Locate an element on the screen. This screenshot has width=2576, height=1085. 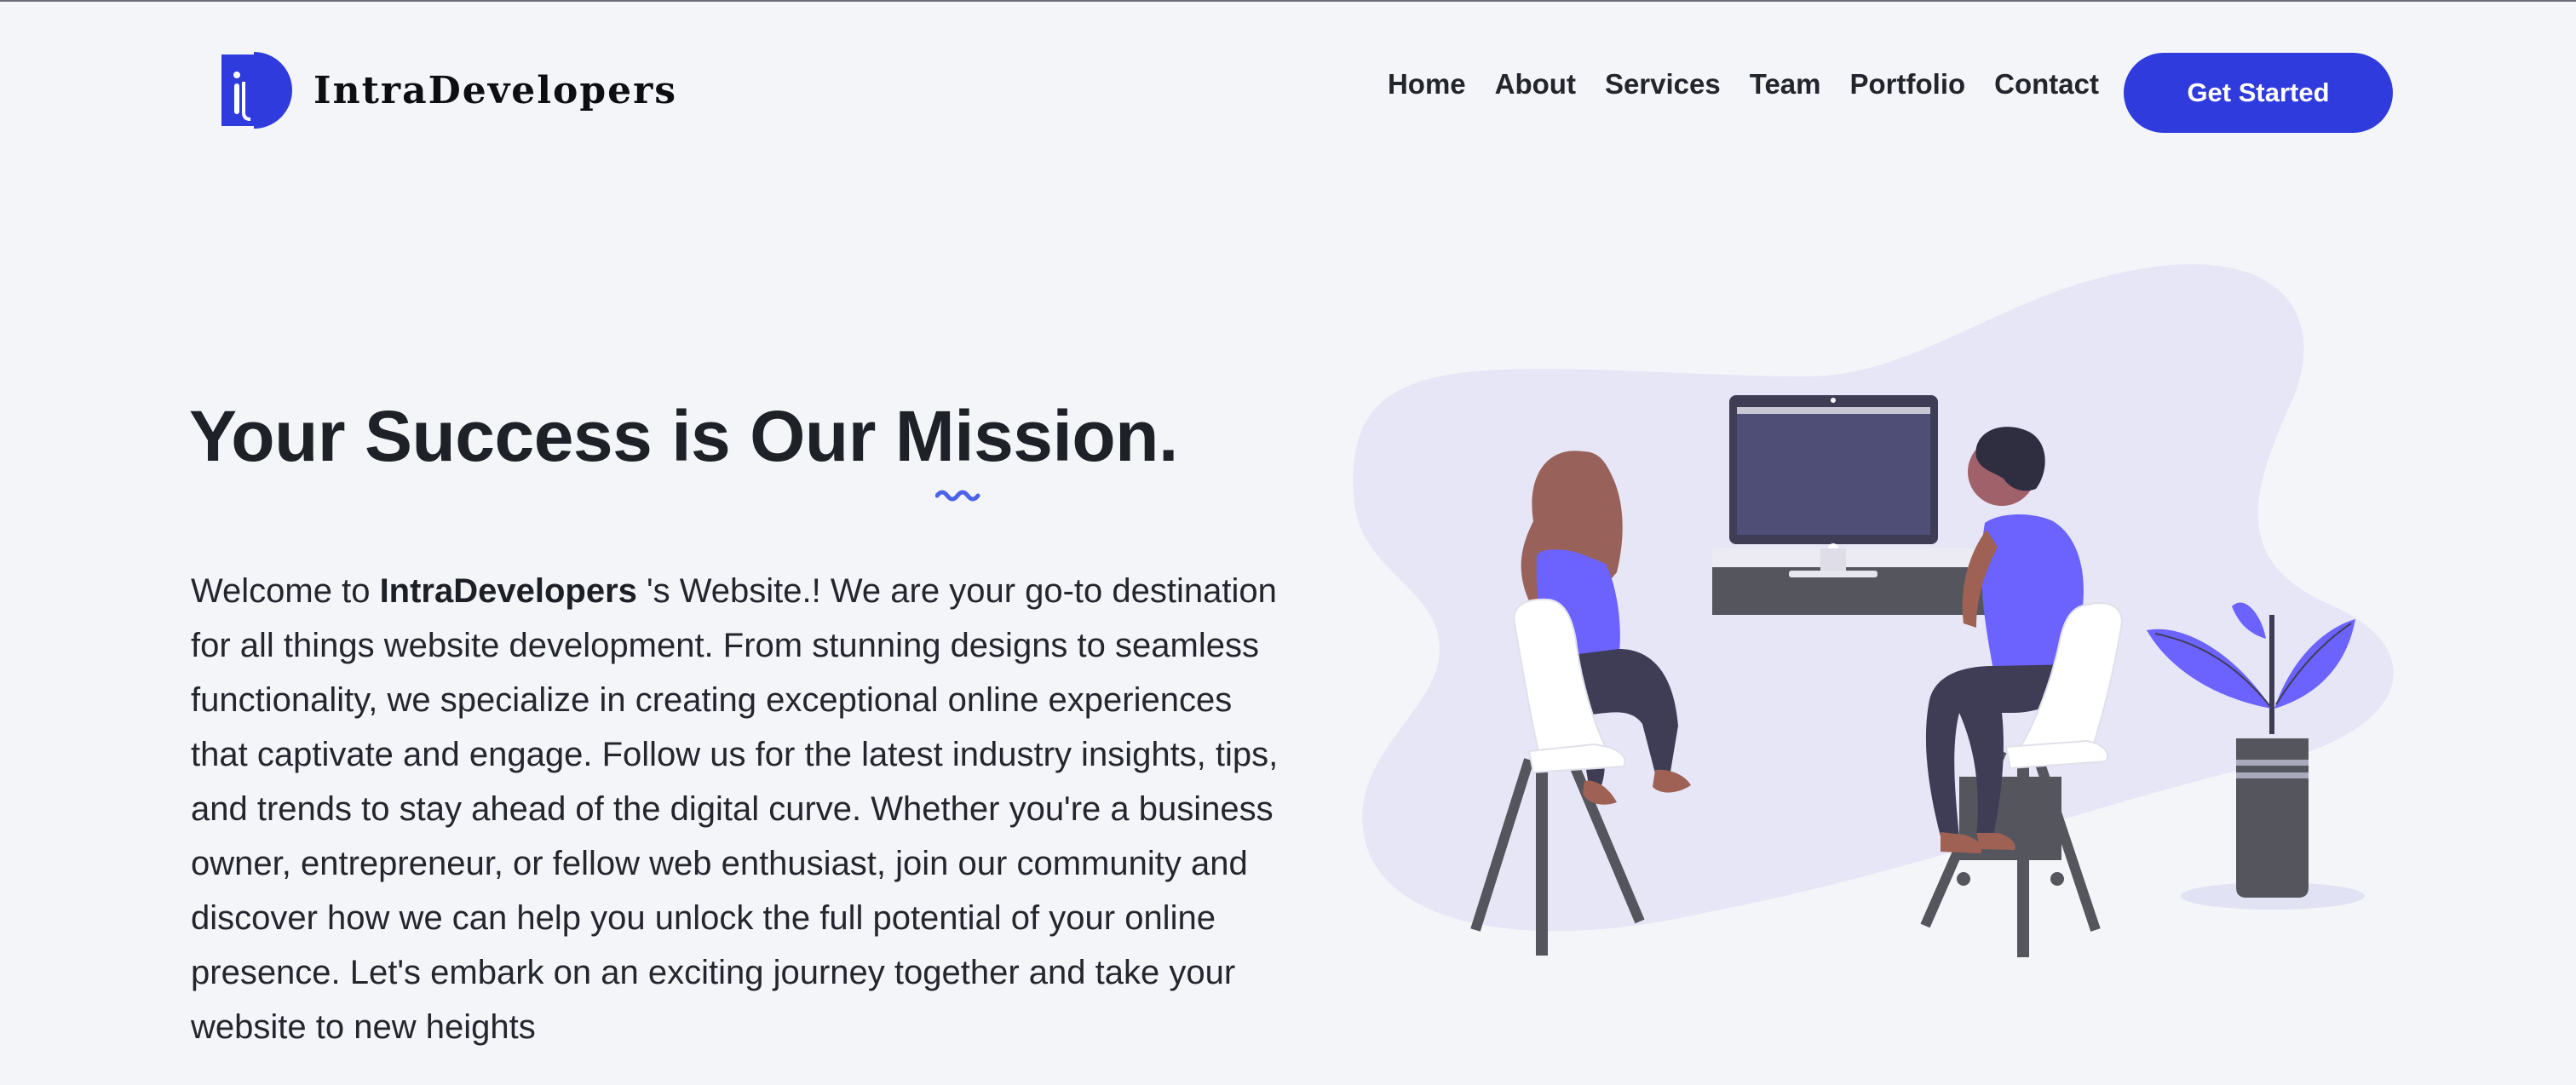
brand-logo: IntraDevelopers is located at coordinates (448, 90).